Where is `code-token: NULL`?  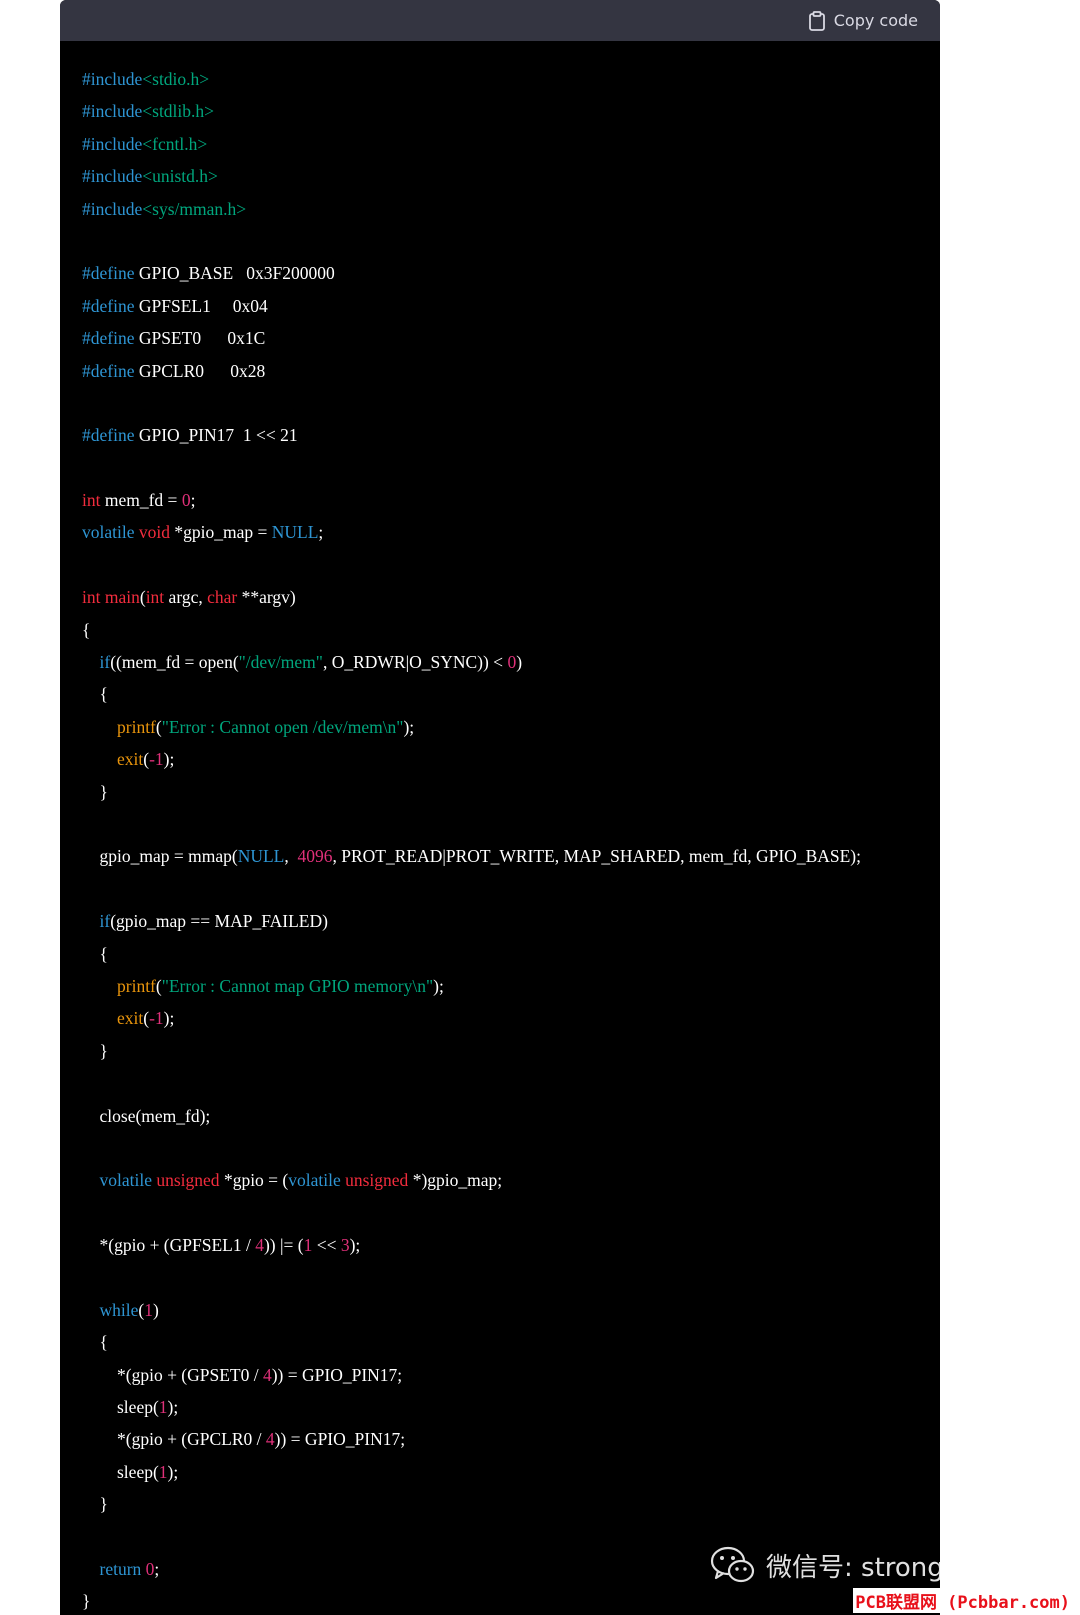 code-token: NULL is located at coordinates (295, 532).